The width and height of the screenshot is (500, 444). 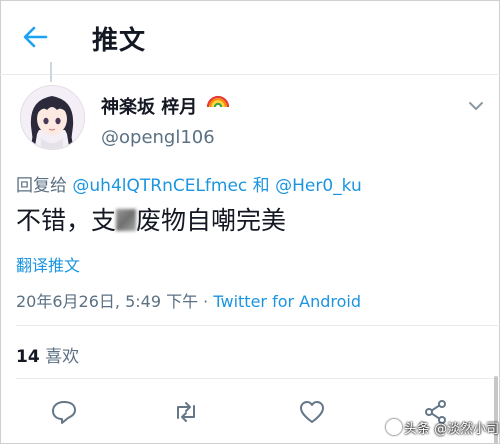 What do you see at coordinates (107, 301) in the screenshot?
I see `timestamp: 20年6月26日, 5:49 下午` at bounding box center [107, 301].